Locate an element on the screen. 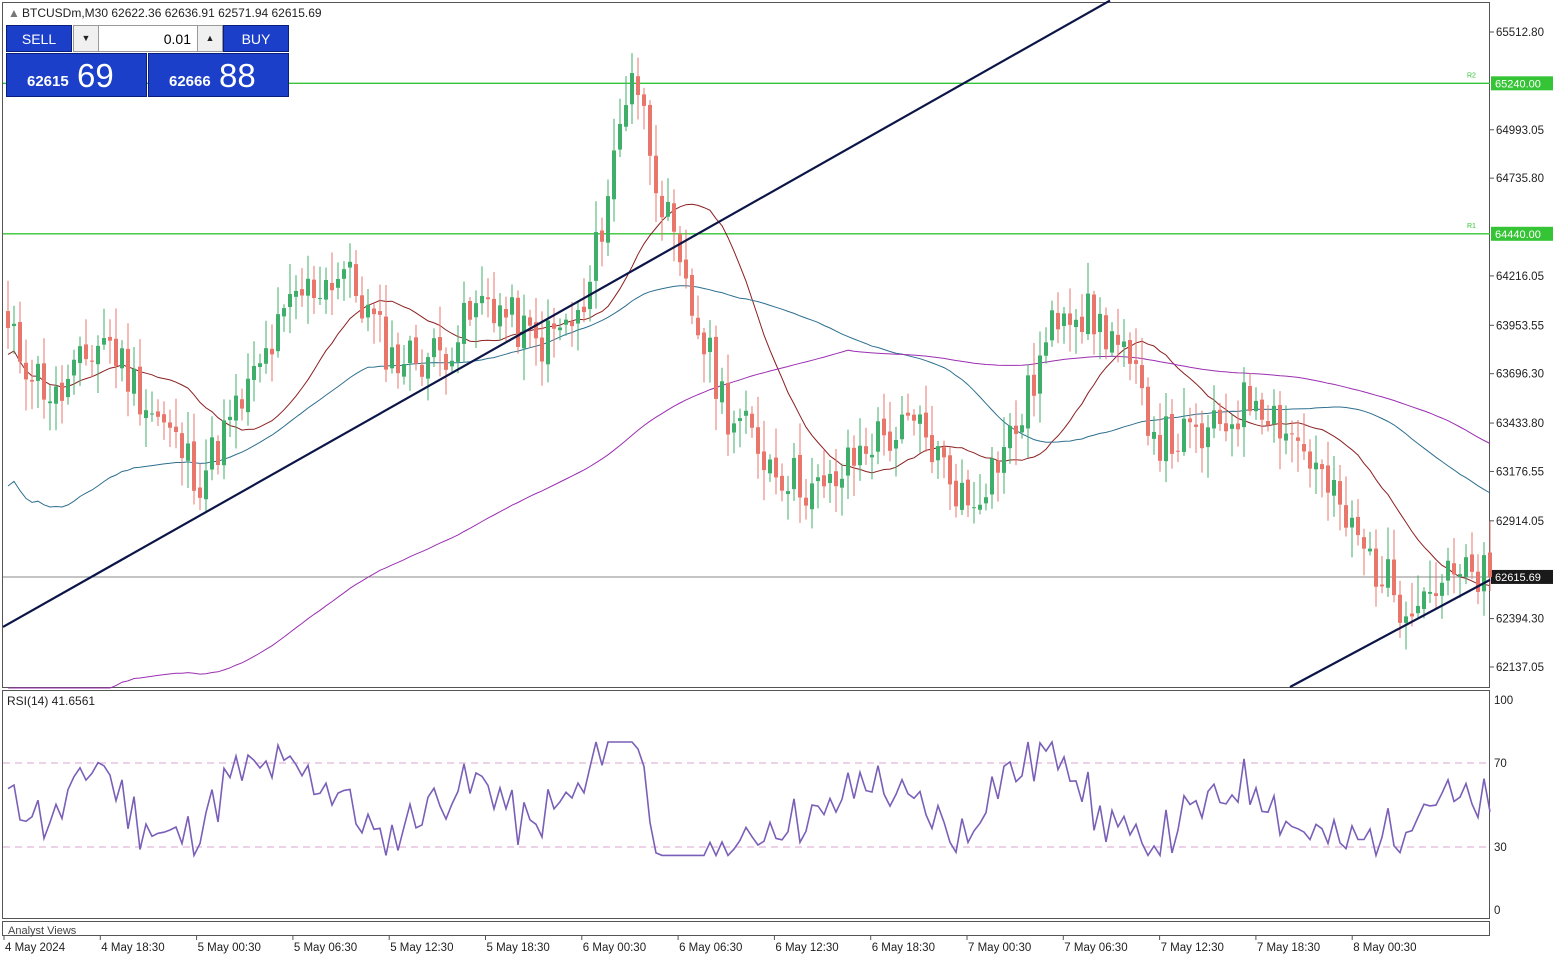 The width and height of the screenshot is (1560, 960). time-axis-label: 7 May 12:30 is located at coordinates (1192, 948).